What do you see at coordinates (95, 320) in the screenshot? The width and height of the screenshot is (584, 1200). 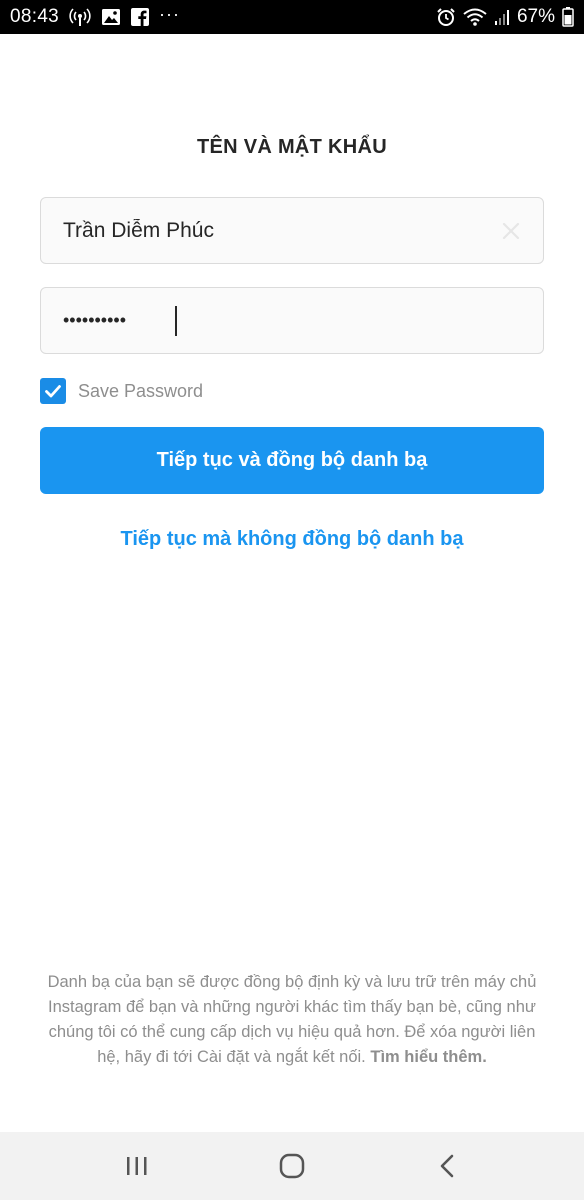 I see `password-masked-value: ••••••••••` at bounding box center [95, 320].